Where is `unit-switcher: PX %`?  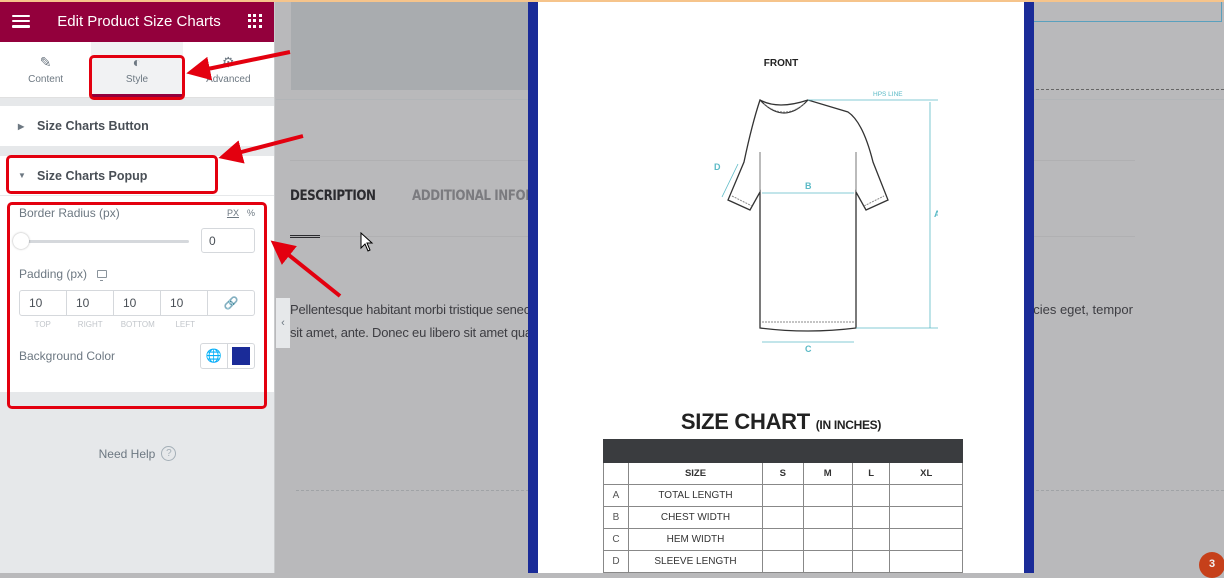
unit-switcher: PX % is located at coordinates (241, 213).